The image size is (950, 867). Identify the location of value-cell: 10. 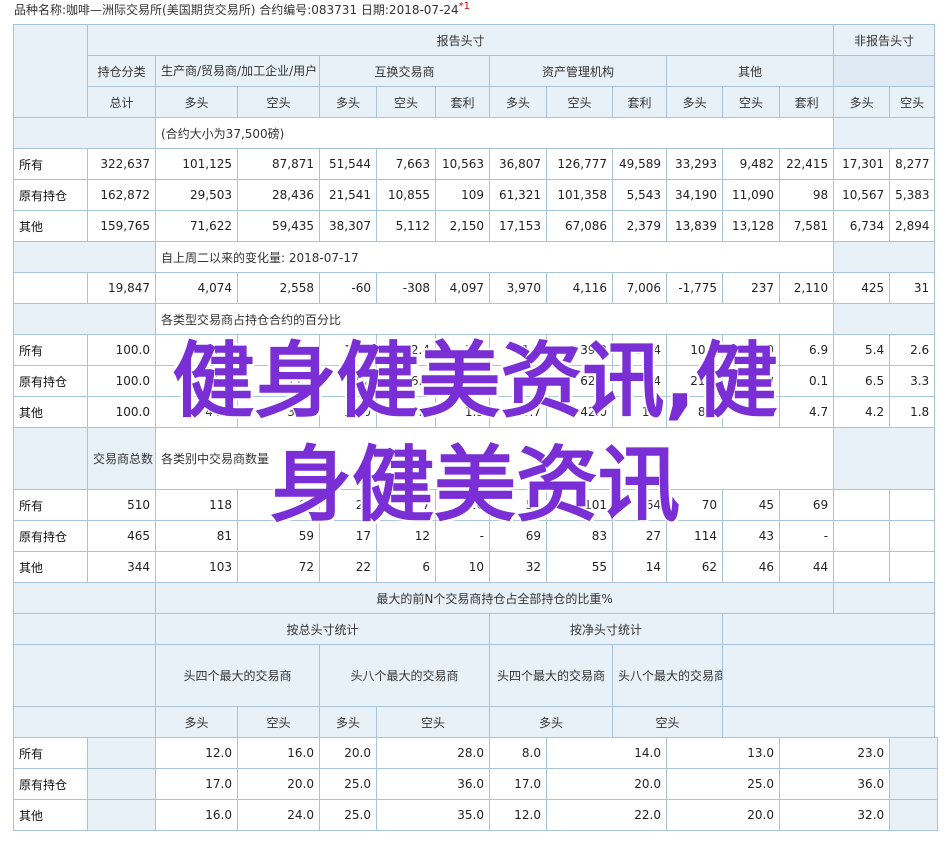
(462, 567).